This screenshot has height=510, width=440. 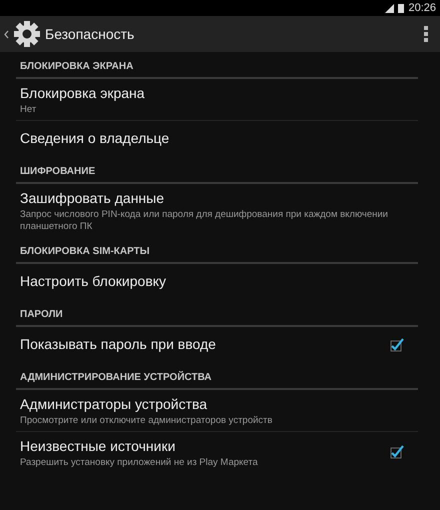 What do you see at coordinates (217, 282) in the screenshot?
I see `settings-item: Настроить блокировку` at bounding box center [217, 282].